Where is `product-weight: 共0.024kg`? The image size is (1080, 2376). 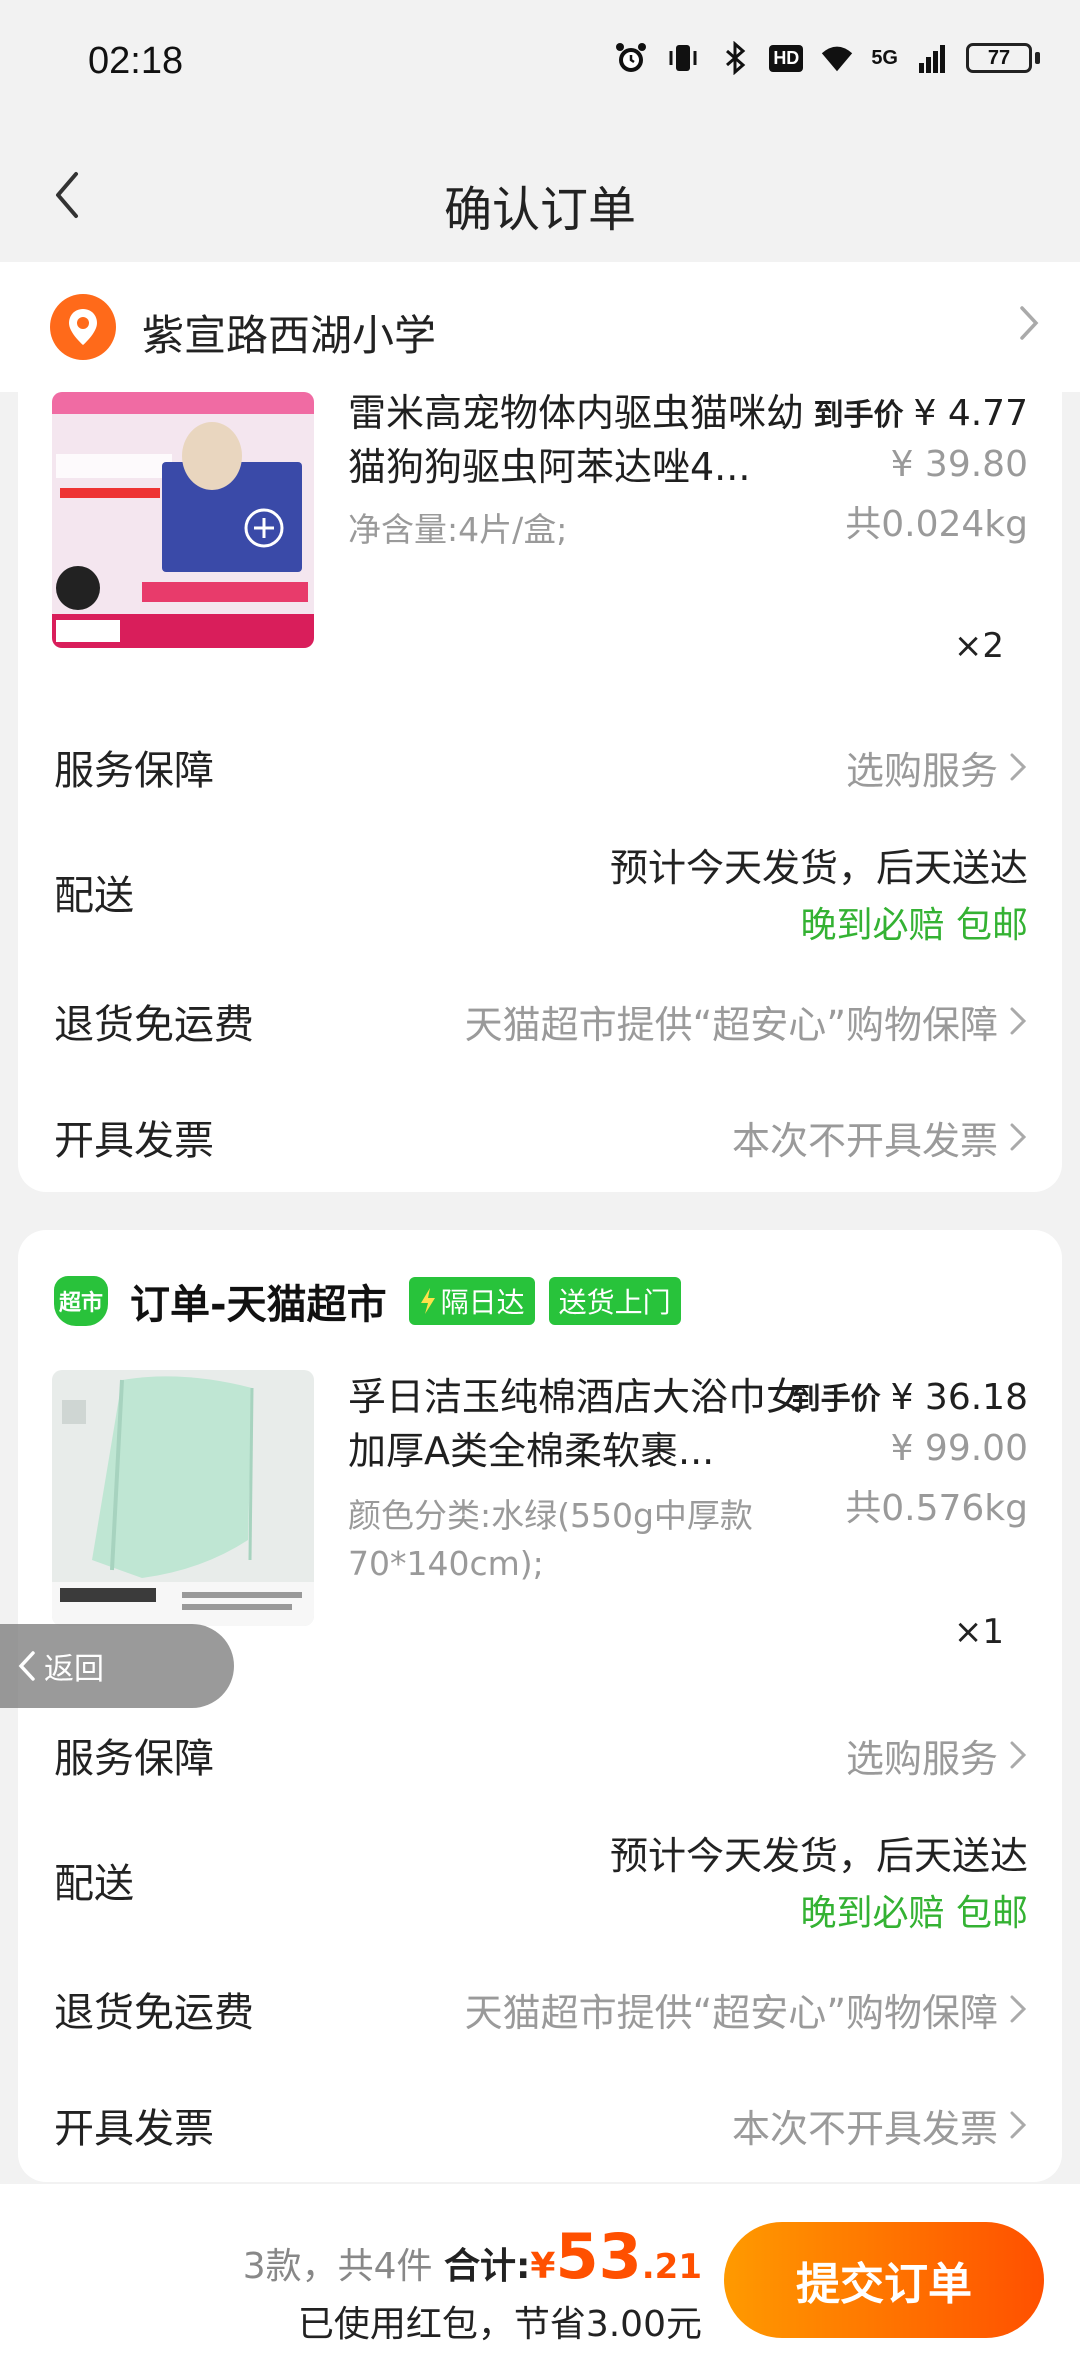 product-weight: 共0.024kg is located at coordinates (936, 524).